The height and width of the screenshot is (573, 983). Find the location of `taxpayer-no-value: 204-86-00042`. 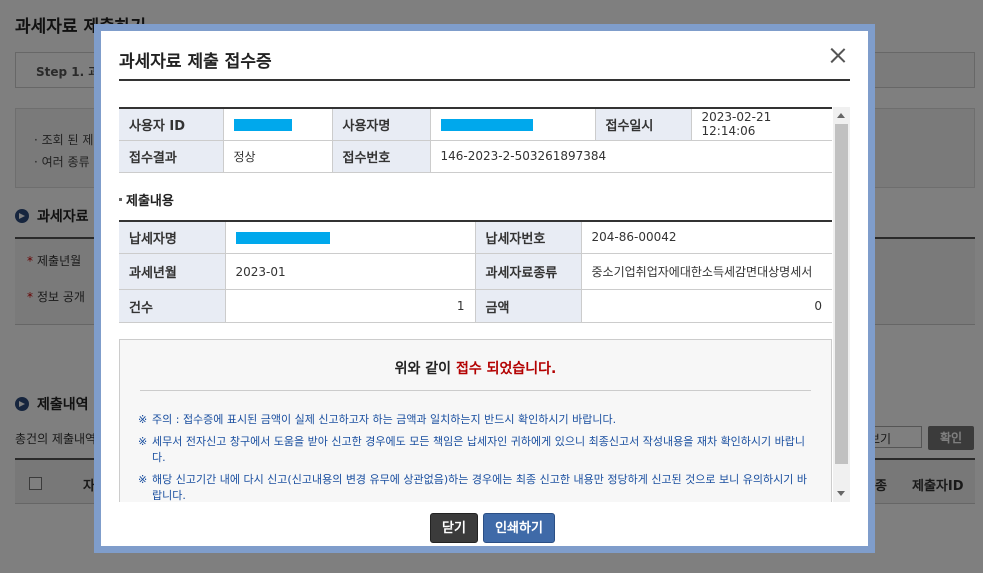

taxpayer-no-value: 204-86-00042 is located at coordinates (706, 237).